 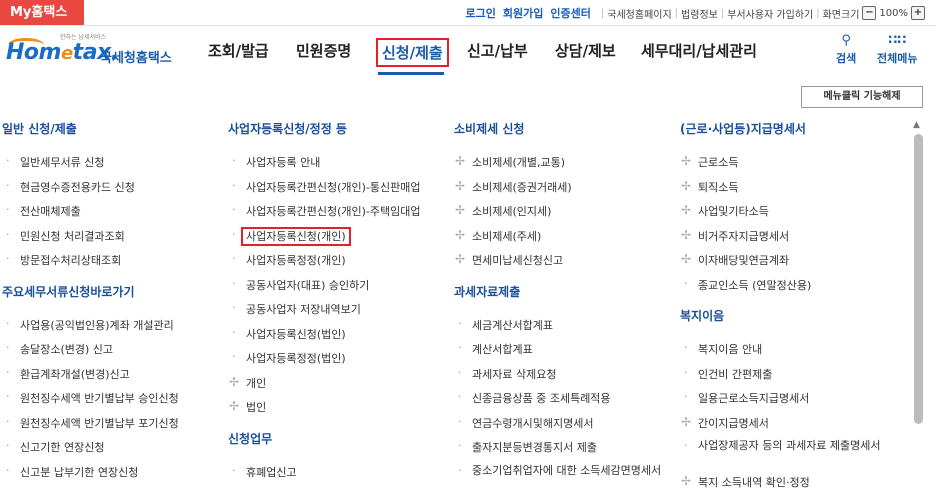 I want to click on menu-item: · 환급계좌개설(변경)신고, so click(x=90, y=378).